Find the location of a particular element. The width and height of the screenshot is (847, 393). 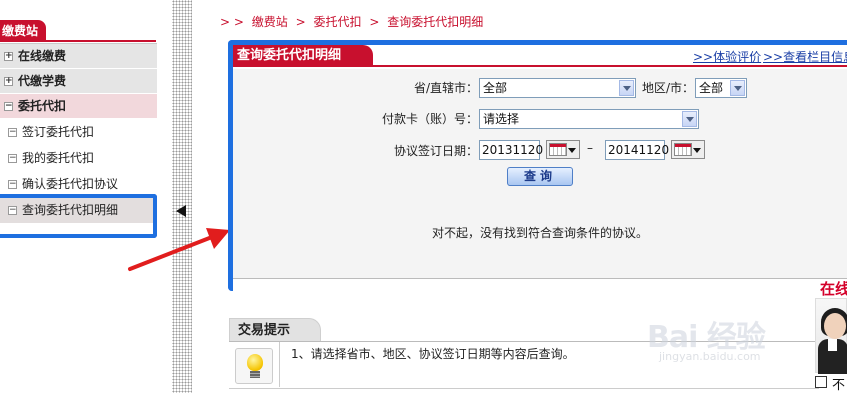

breadcrumb-current: 查询委托代扣明细 is located at coordinates (435, 22).